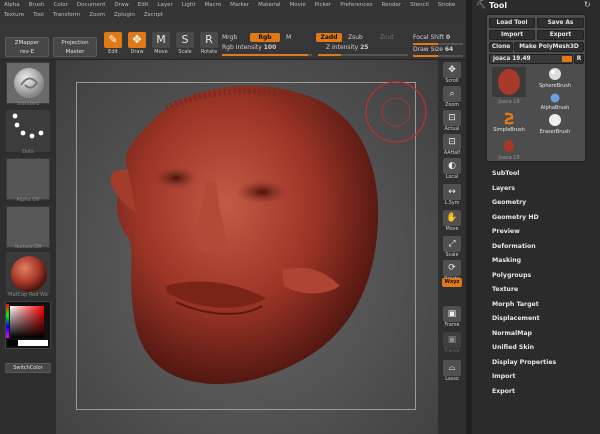 Image resolution: width=600 pixels, height=434 pixels. I want to click on tool-draw-button: ✥ Draw, so click(137, 45).